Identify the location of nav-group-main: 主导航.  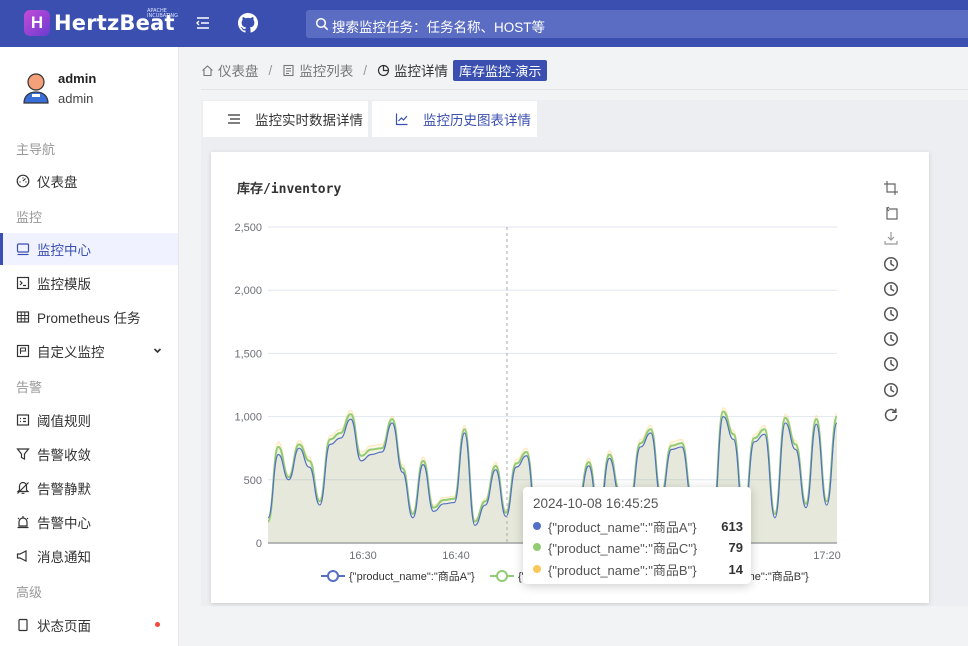
(36, 149).